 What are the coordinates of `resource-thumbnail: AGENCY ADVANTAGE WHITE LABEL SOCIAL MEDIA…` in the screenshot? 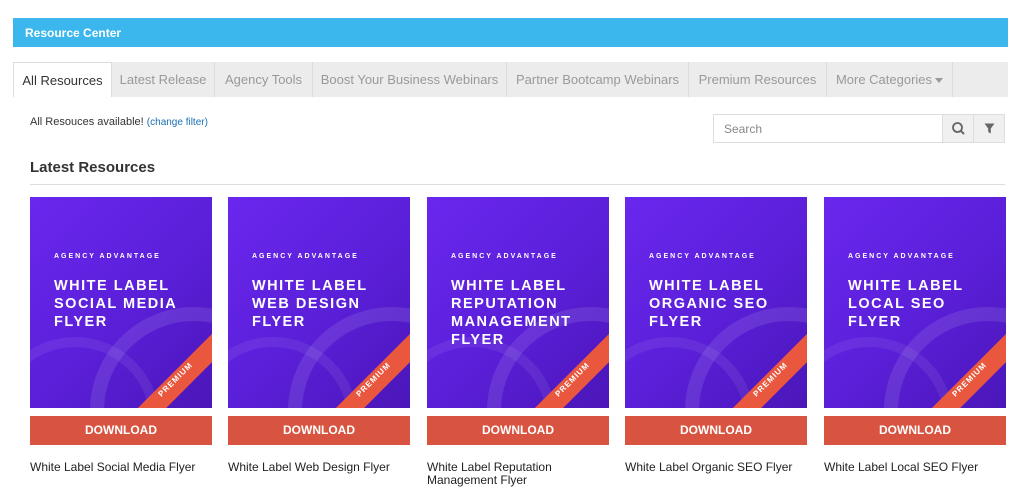 It's located at (121, 302).